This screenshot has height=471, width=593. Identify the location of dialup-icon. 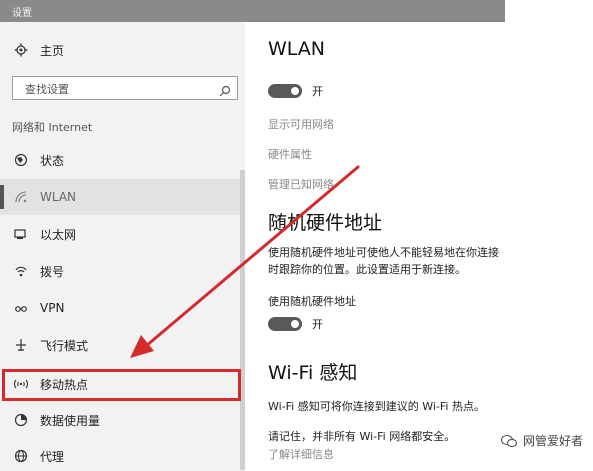
(21, 271).